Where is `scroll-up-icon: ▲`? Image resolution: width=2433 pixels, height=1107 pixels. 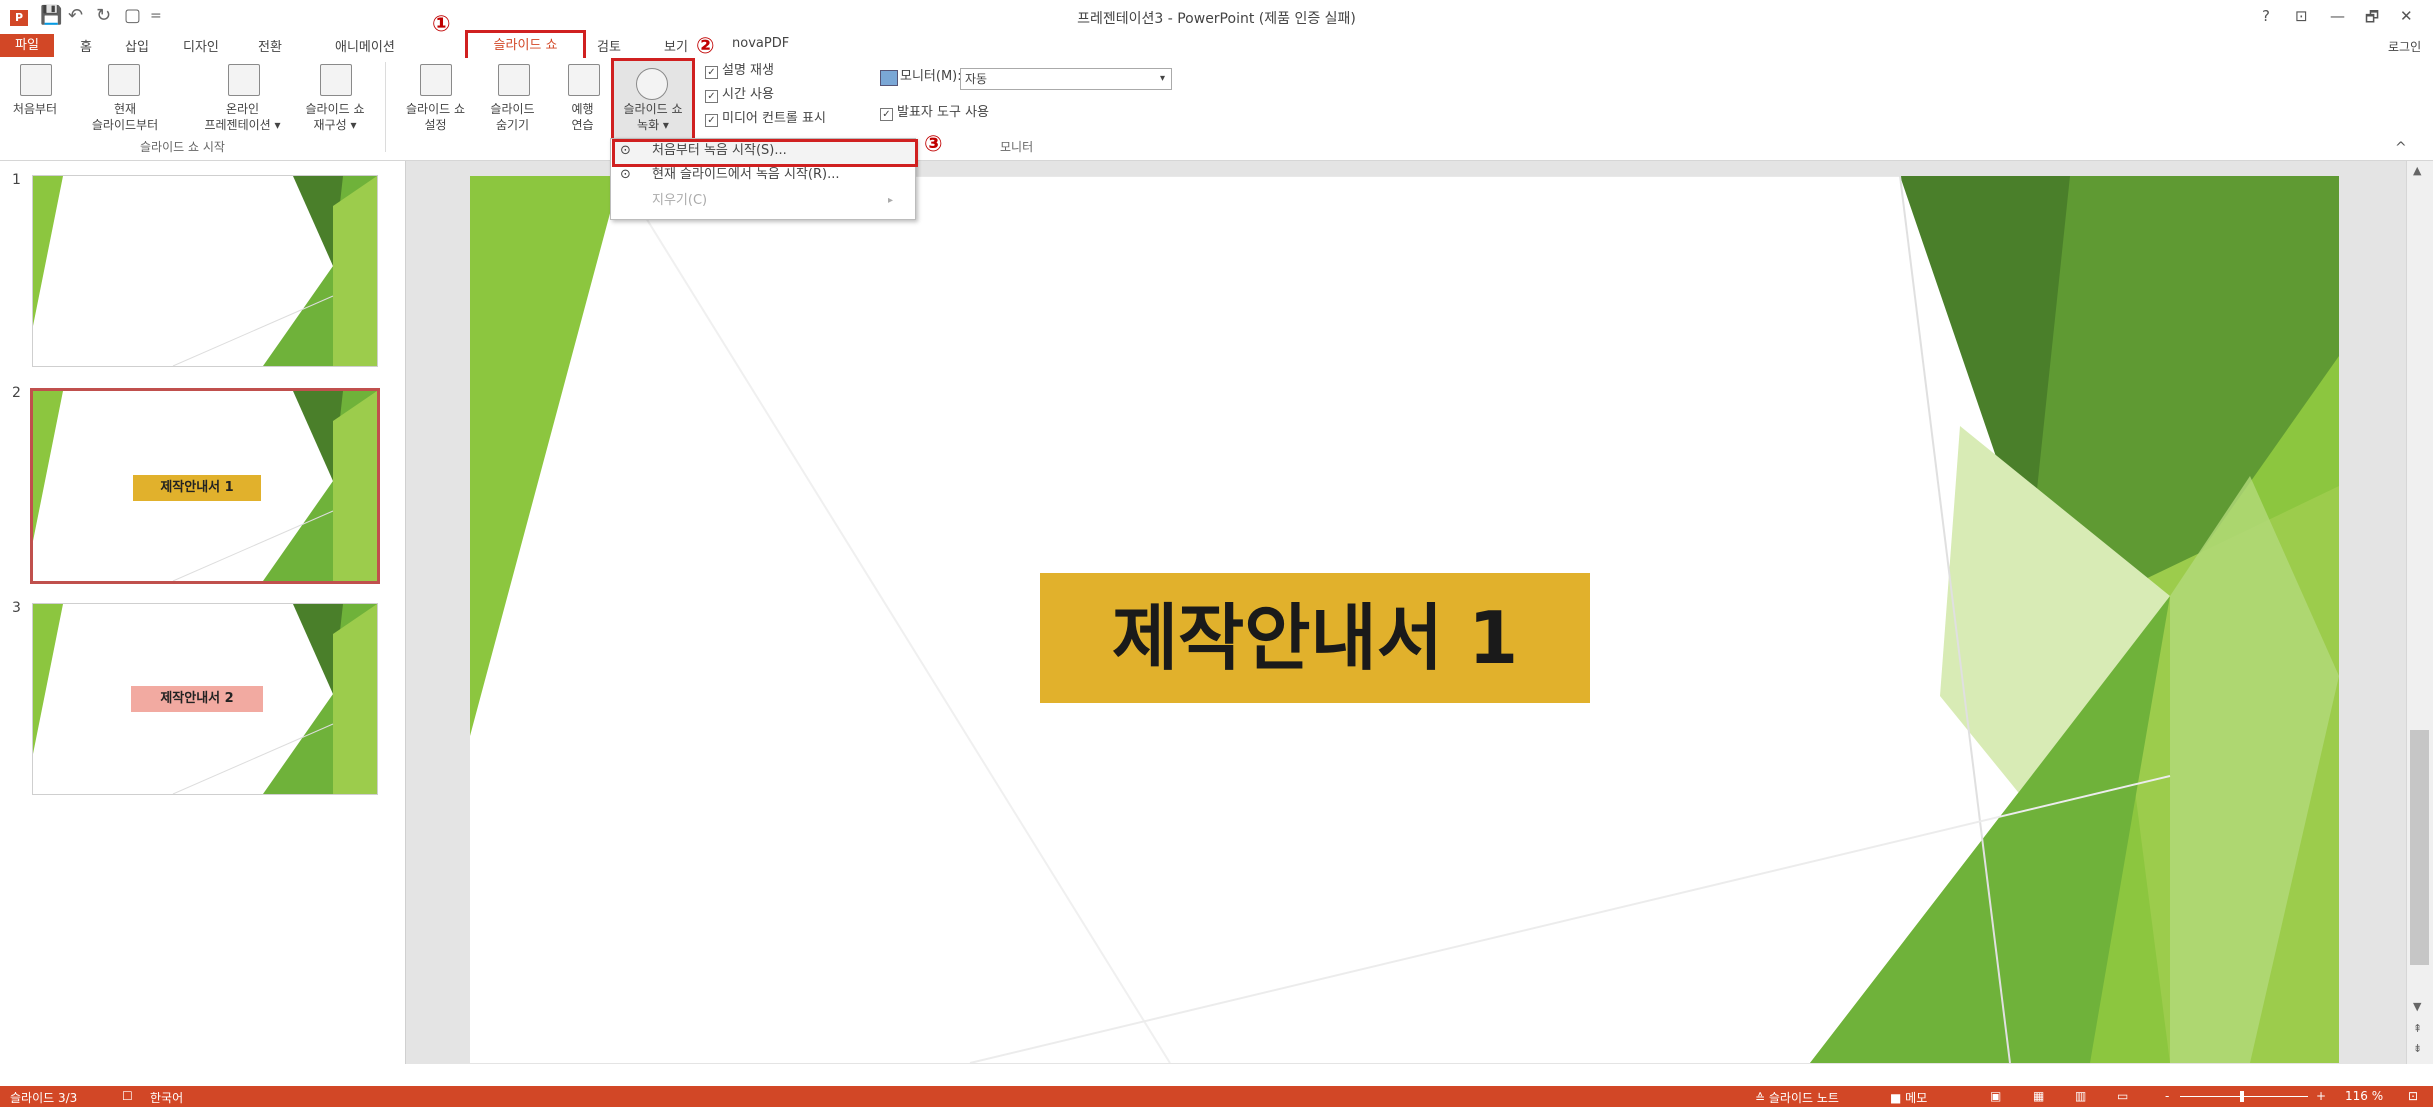 scroll-up-icon: ▲ is located at coordinates (2417, 170).